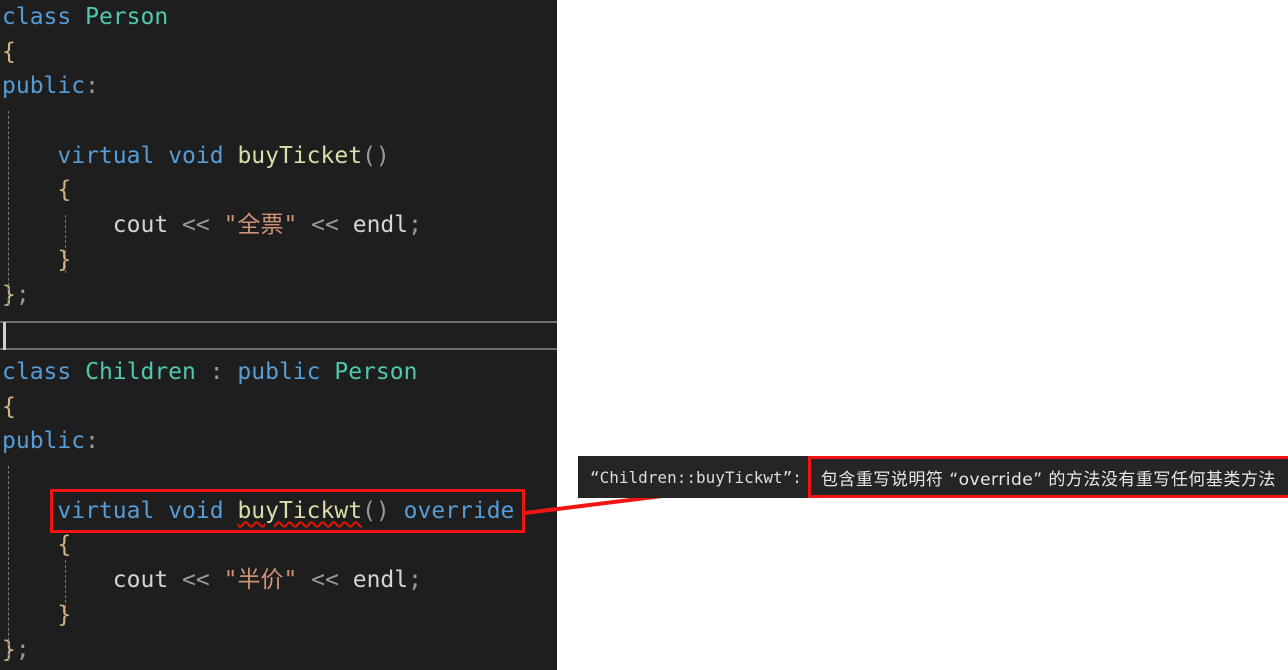 This screenshot has height=670, width=1288. I want to click on code-line: virtual void buyTickwt() override, so click(278, 511).